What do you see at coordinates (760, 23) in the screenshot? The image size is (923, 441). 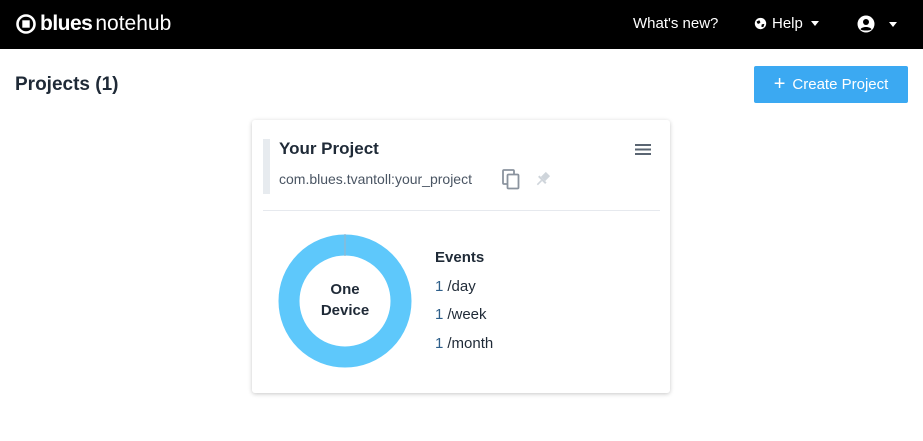 I see `globe-icon` at bounding box center [760, 23].